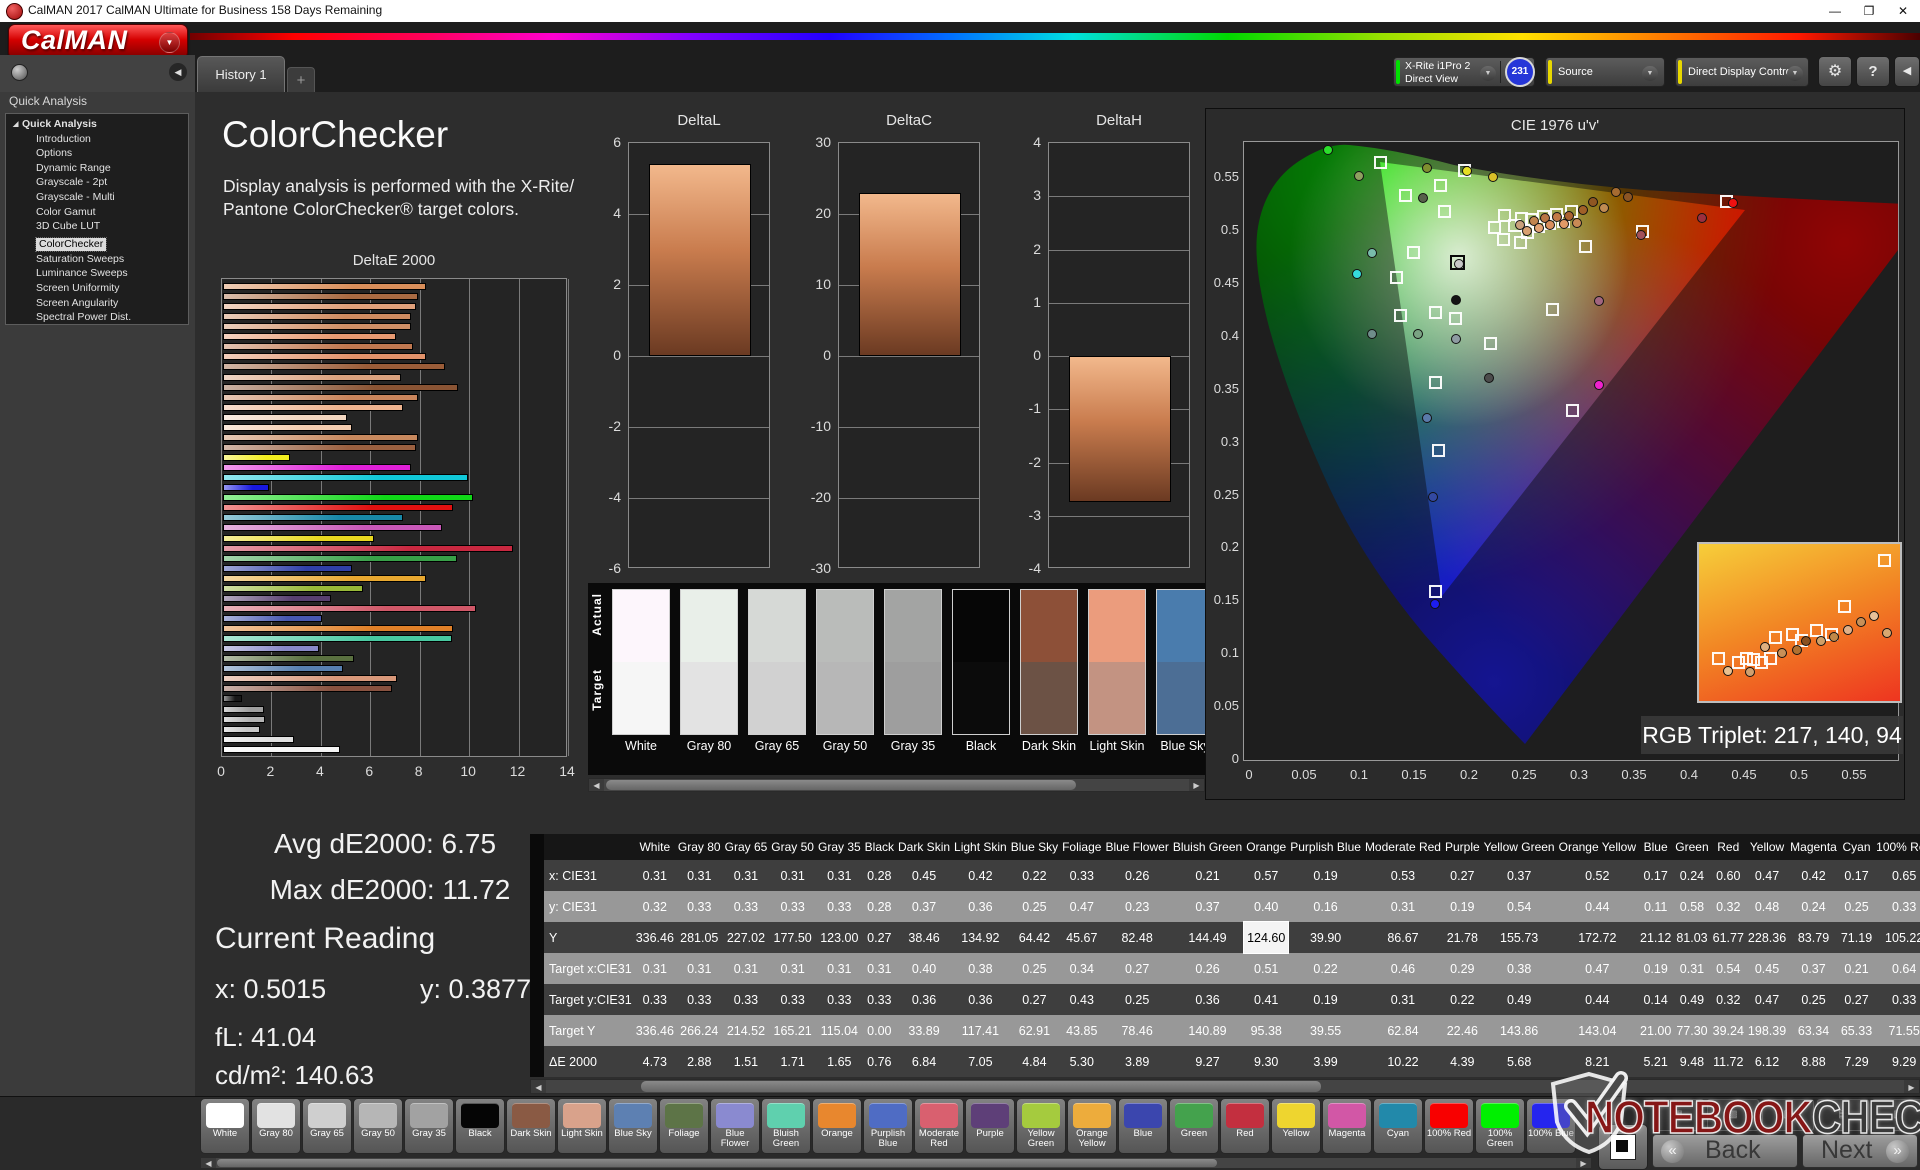  I want to click on collapse-panel-button: ◀, so click(1907, 71).